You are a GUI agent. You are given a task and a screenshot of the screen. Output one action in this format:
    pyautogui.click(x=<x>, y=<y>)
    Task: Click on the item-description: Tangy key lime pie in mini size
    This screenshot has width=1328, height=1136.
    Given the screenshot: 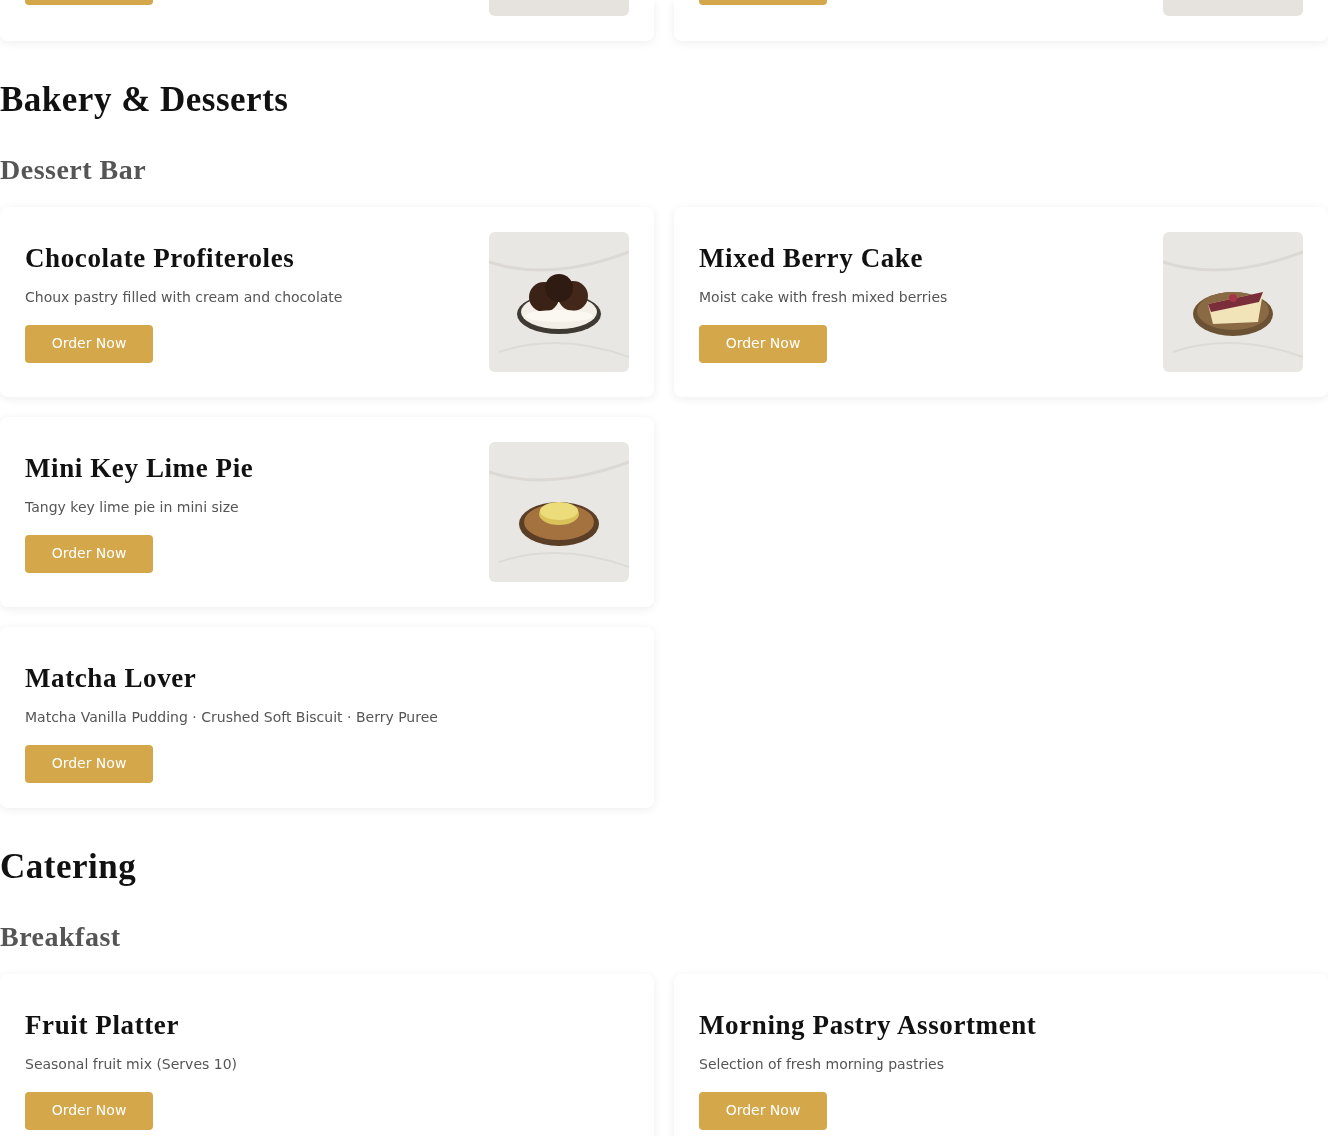 What is the action you would take?
    pyautogui.click(x=132, y=507)
    